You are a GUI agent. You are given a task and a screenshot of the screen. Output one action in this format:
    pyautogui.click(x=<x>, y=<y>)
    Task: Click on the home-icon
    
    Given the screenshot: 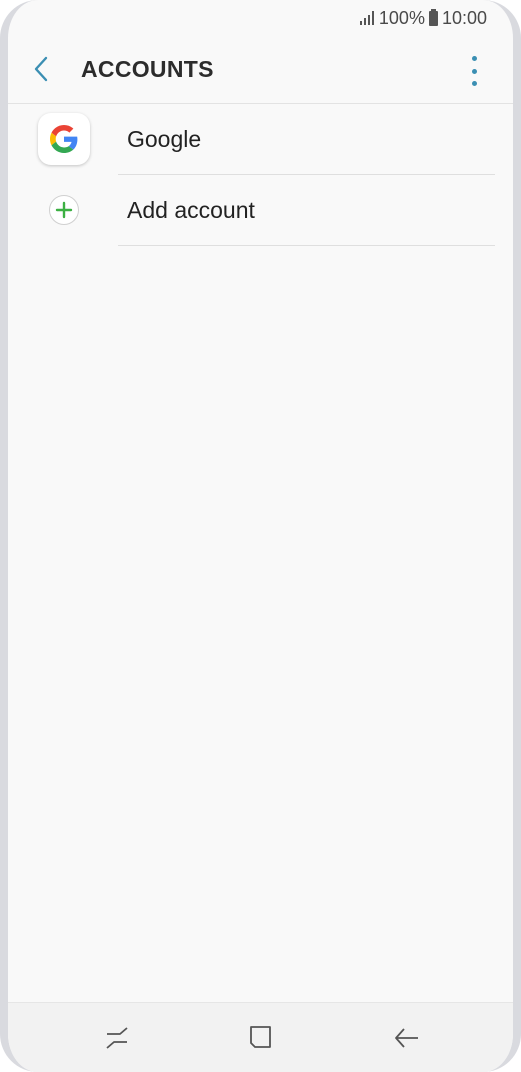 What is the action you would take?
    pyautogui.click(x=260, y=1037)
    